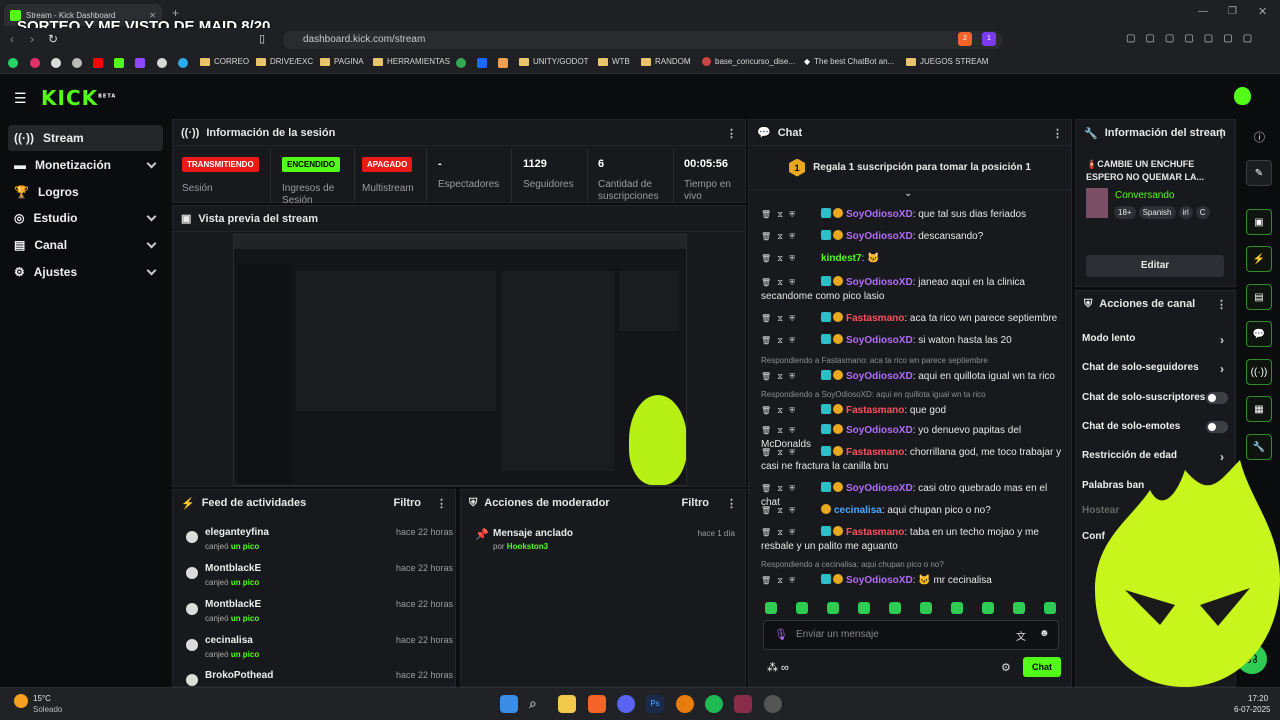 This screenshot has width=1280, height=720. What do you see at coordinates (239, 675) in the screenshot?
I see `feed-user: BrokoPothead` at bounding box center [239, 675].